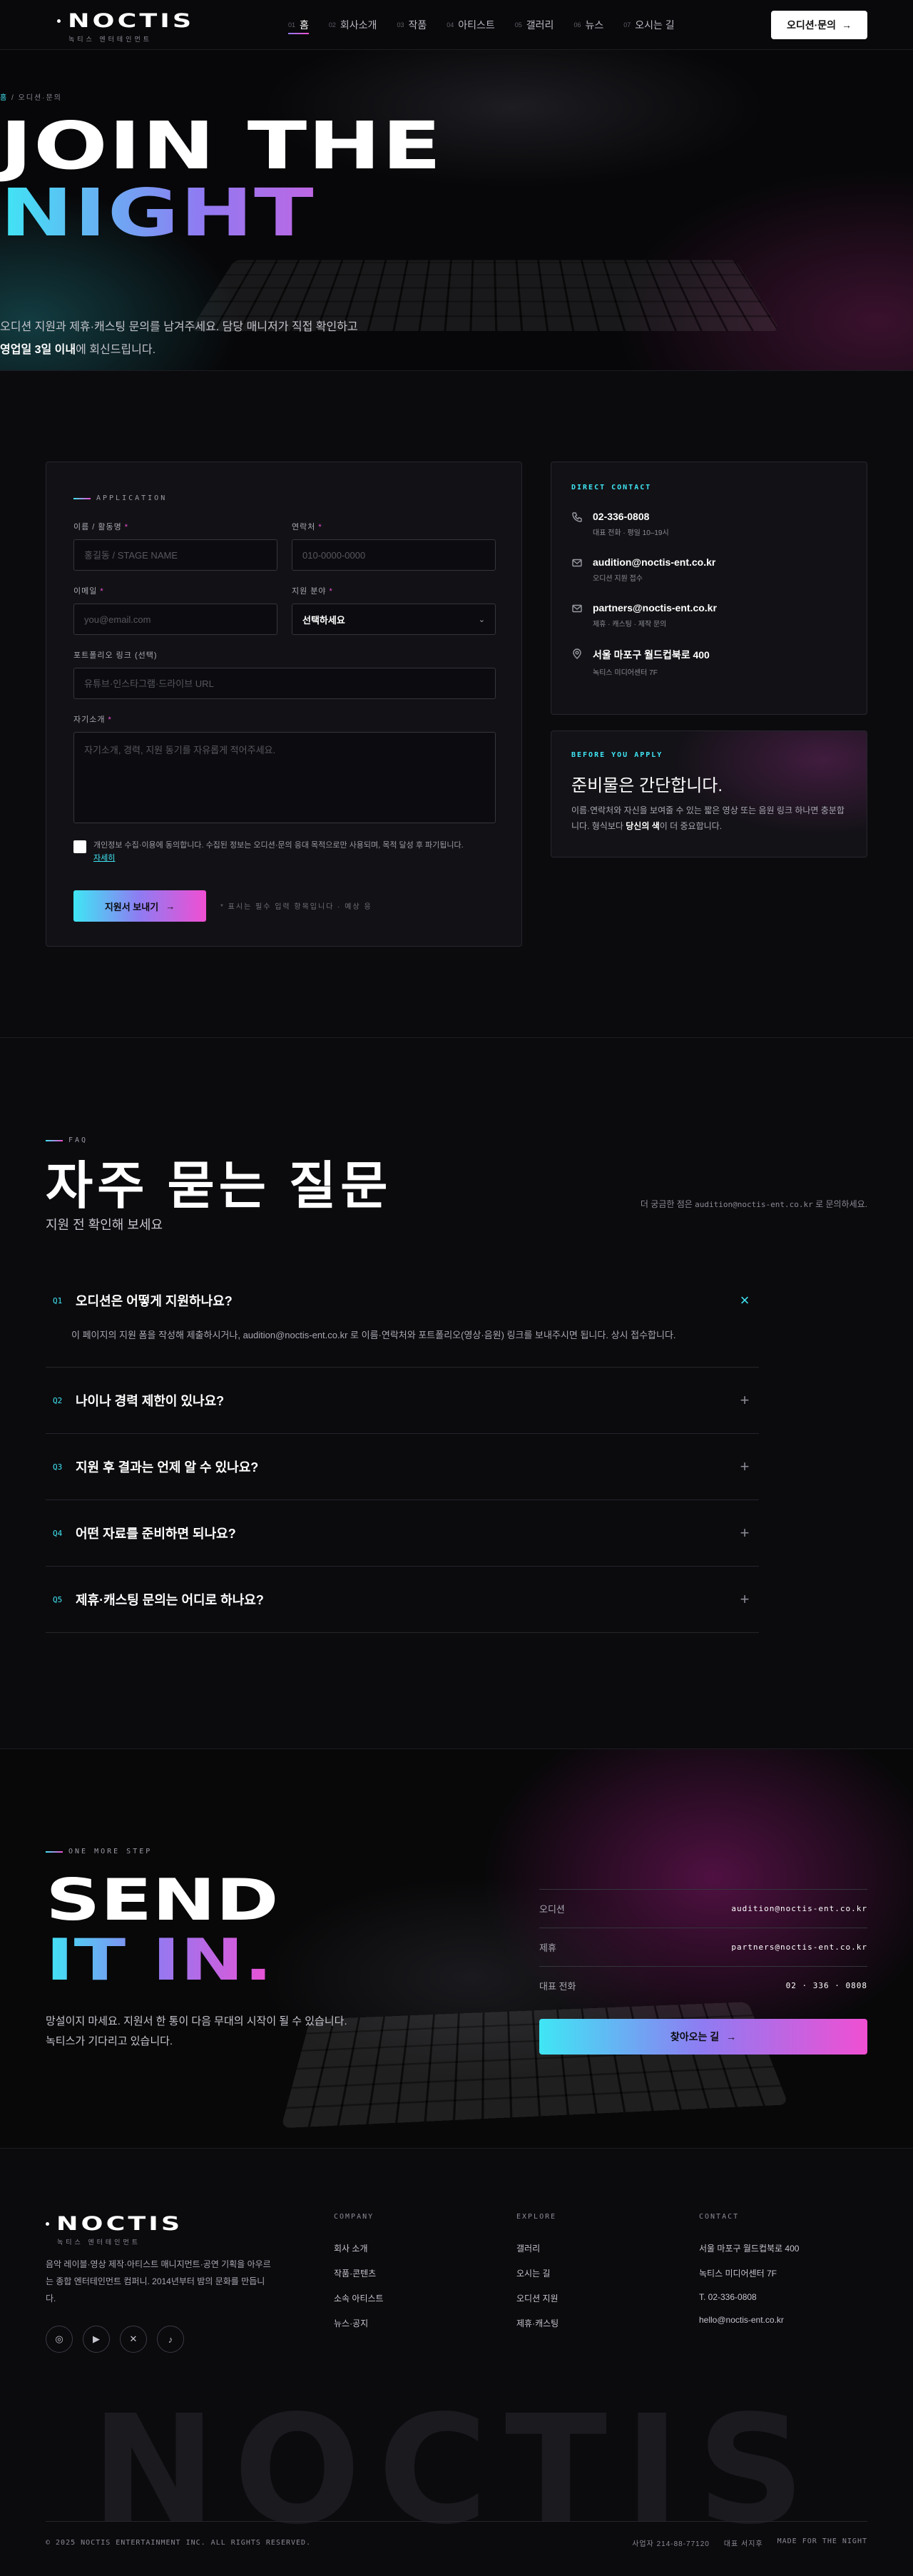 The width and height of the screenshot is (913, 2576). Describe the element at coordinates (133, 2339) in the screenshot. I see `x-icon: ✕` at that location.